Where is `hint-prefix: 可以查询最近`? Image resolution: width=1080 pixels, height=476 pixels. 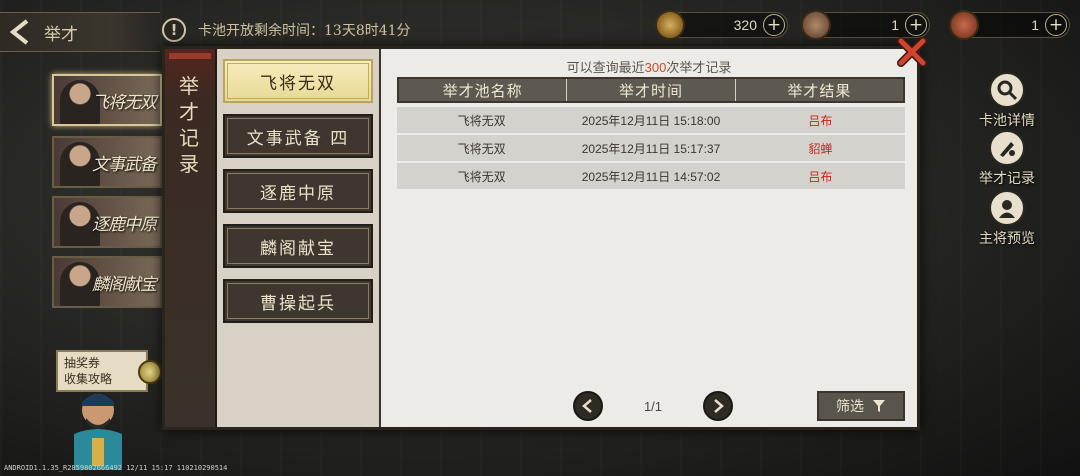
hint-prefix: 可以查询最近 is located at coordinates (605, 67).